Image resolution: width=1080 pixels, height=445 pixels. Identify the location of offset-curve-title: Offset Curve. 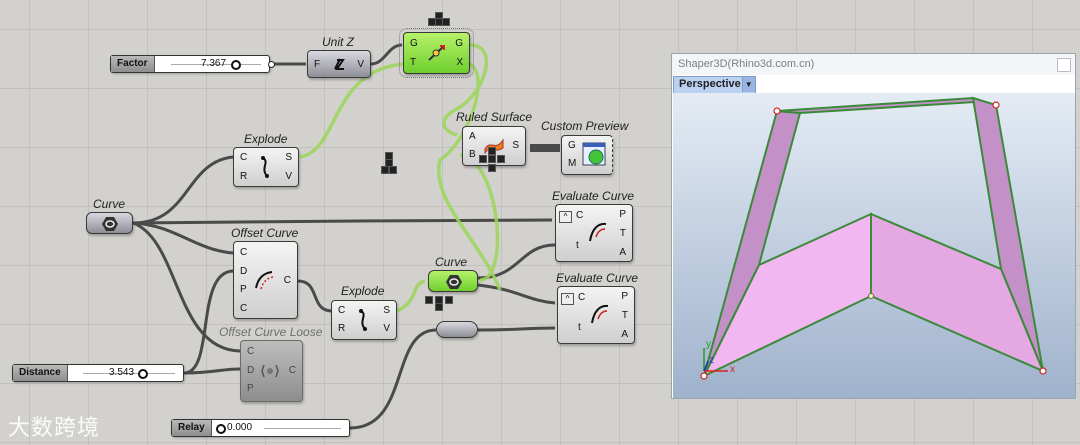
(265, 233).